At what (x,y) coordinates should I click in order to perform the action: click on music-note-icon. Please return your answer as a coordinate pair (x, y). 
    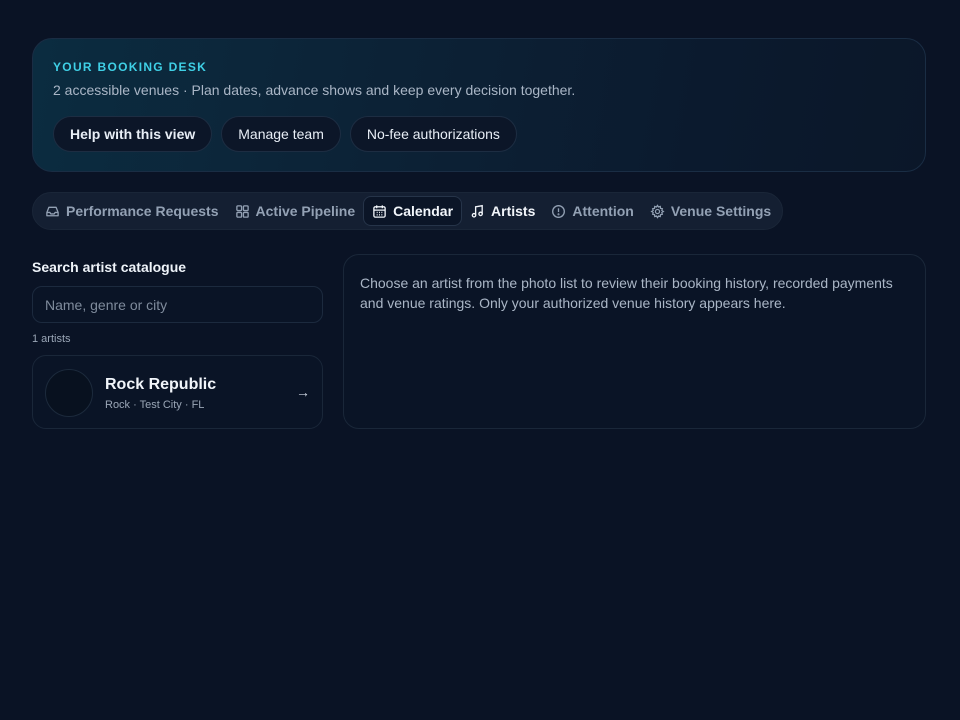
    Looking at the image, I should click on (477, 211).